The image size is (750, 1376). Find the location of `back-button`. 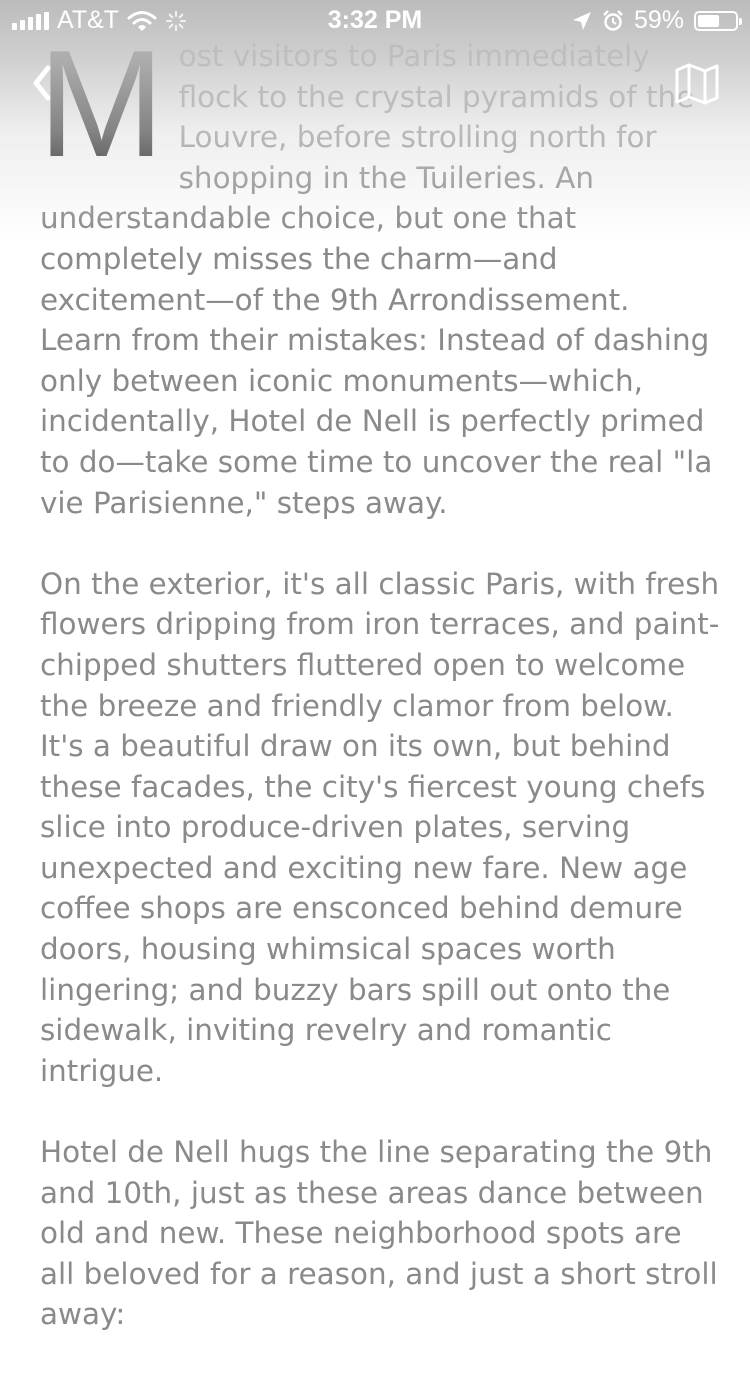

back-button is located at coordinates (46, 83).